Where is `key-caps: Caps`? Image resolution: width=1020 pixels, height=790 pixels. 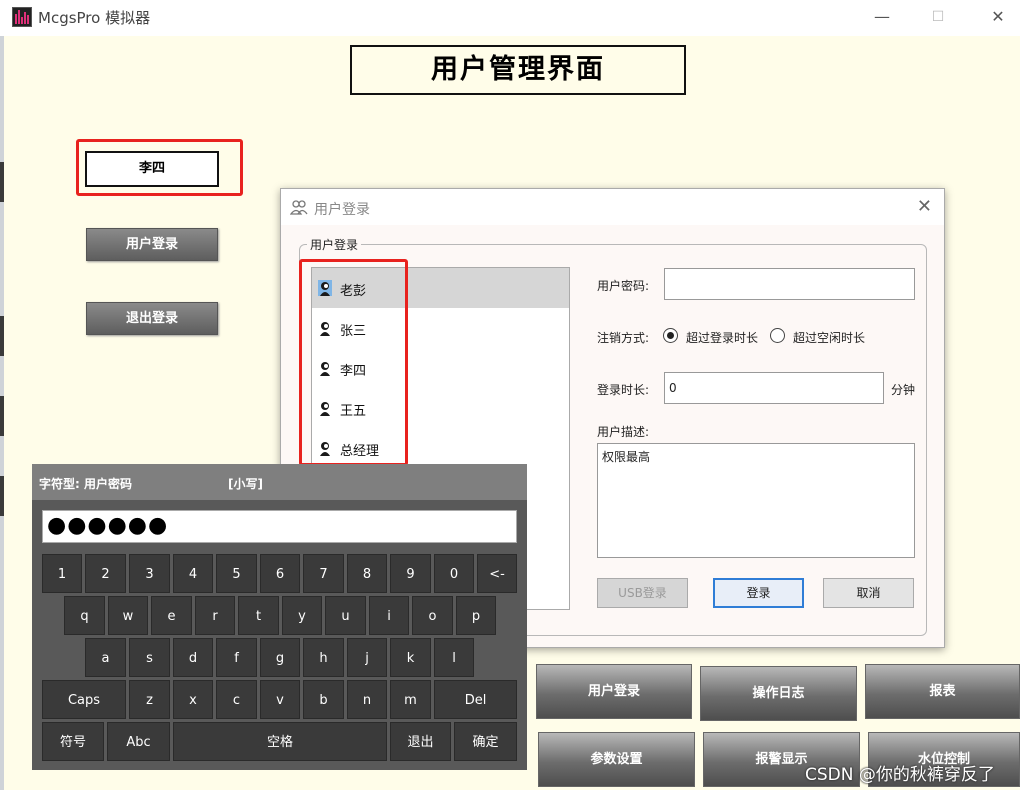 key-caps: Caps is located at coordinates (84, 699).